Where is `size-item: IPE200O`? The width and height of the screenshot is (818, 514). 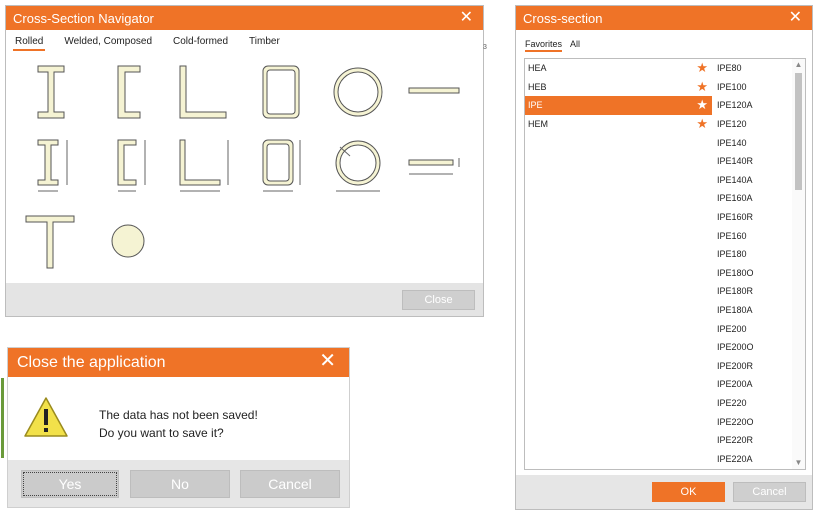 size-item: IPE200O is located at coordinates (752, 347).